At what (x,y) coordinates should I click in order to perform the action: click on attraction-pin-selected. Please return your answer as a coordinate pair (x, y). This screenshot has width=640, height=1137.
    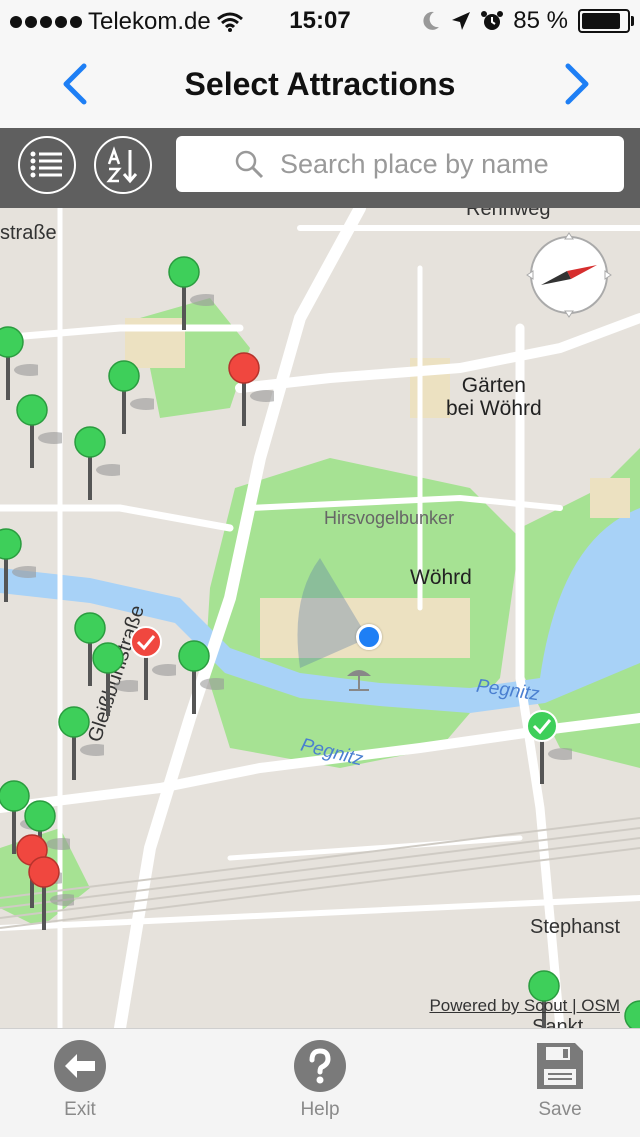
    Looking at the image, I should click on (542, 753).